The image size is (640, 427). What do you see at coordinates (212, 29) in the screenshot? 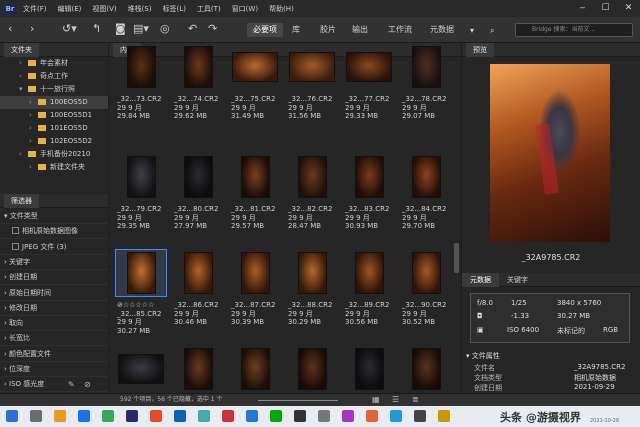
I see `rotate-right-icon: ↷` at bounding box center [212, 29].